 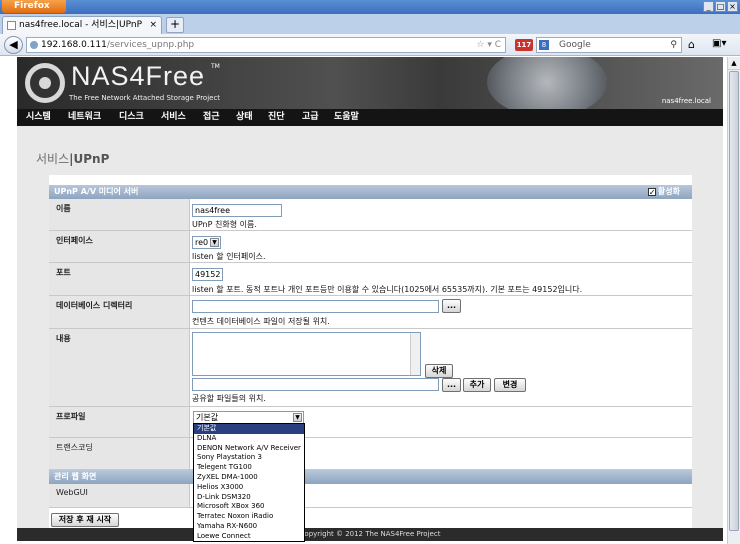 What do you see at coordinates (229, 398) in the screenshot?
I see `content-hint: 공유할 파일들의 위치.` at bounding box center [229, 398].